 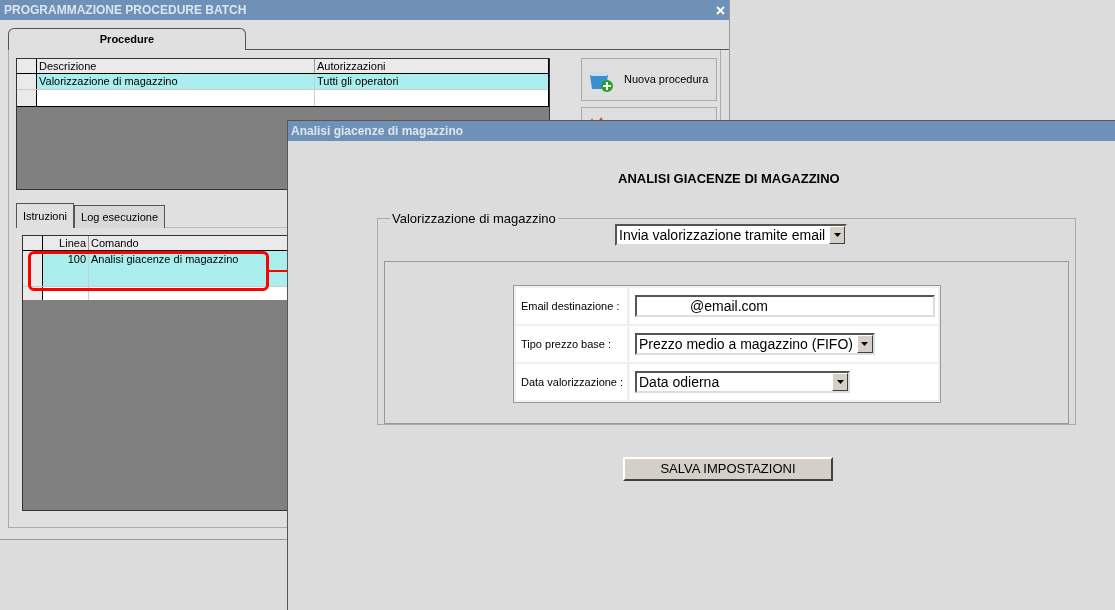 What do you see at coordinates (176, 81) in the screenshot?
I see `table-cell: Valorizzazione di magazzino` at bounding box center [176, 81].